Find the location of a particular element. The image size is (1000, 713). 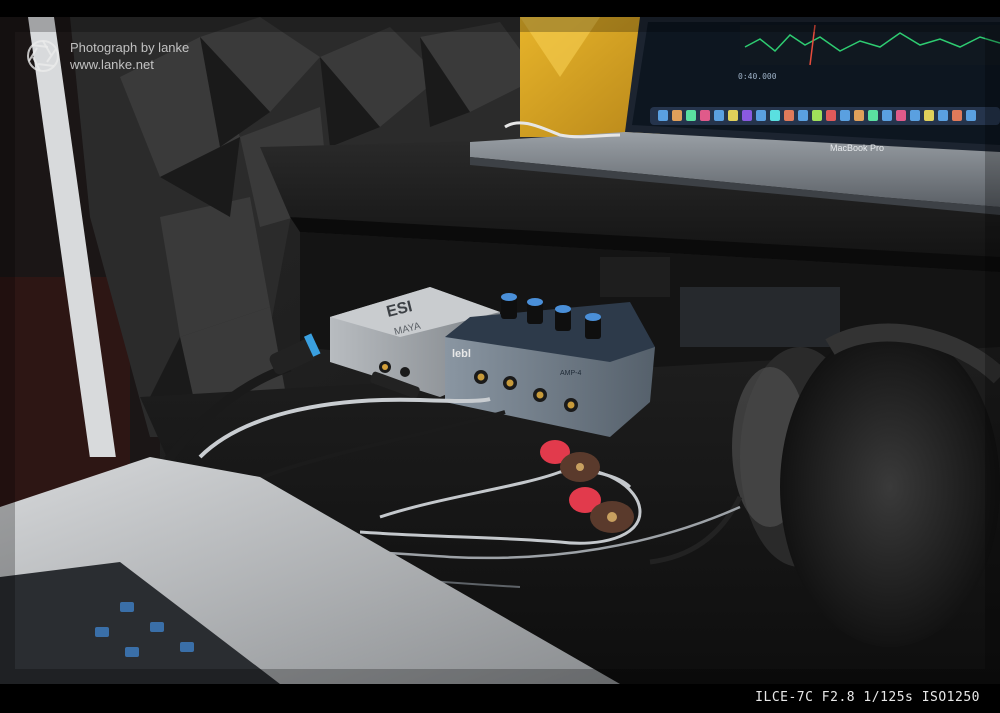

amp-model: AMP-4 is located at coordinates (571, 373).